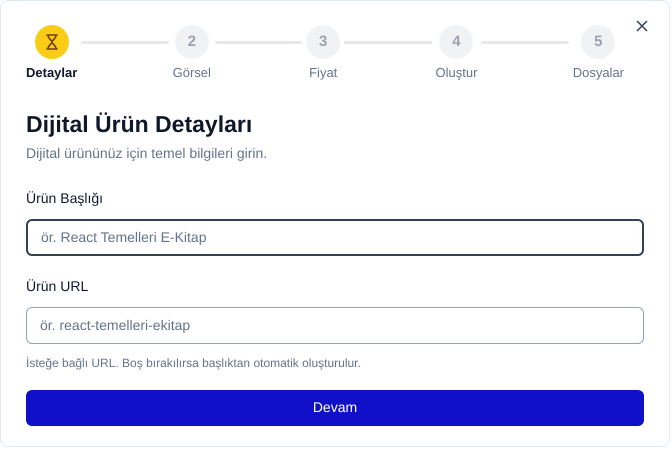  I want to click on text-input: ör. React Temelleri E-Kitap, so click(335, 237).